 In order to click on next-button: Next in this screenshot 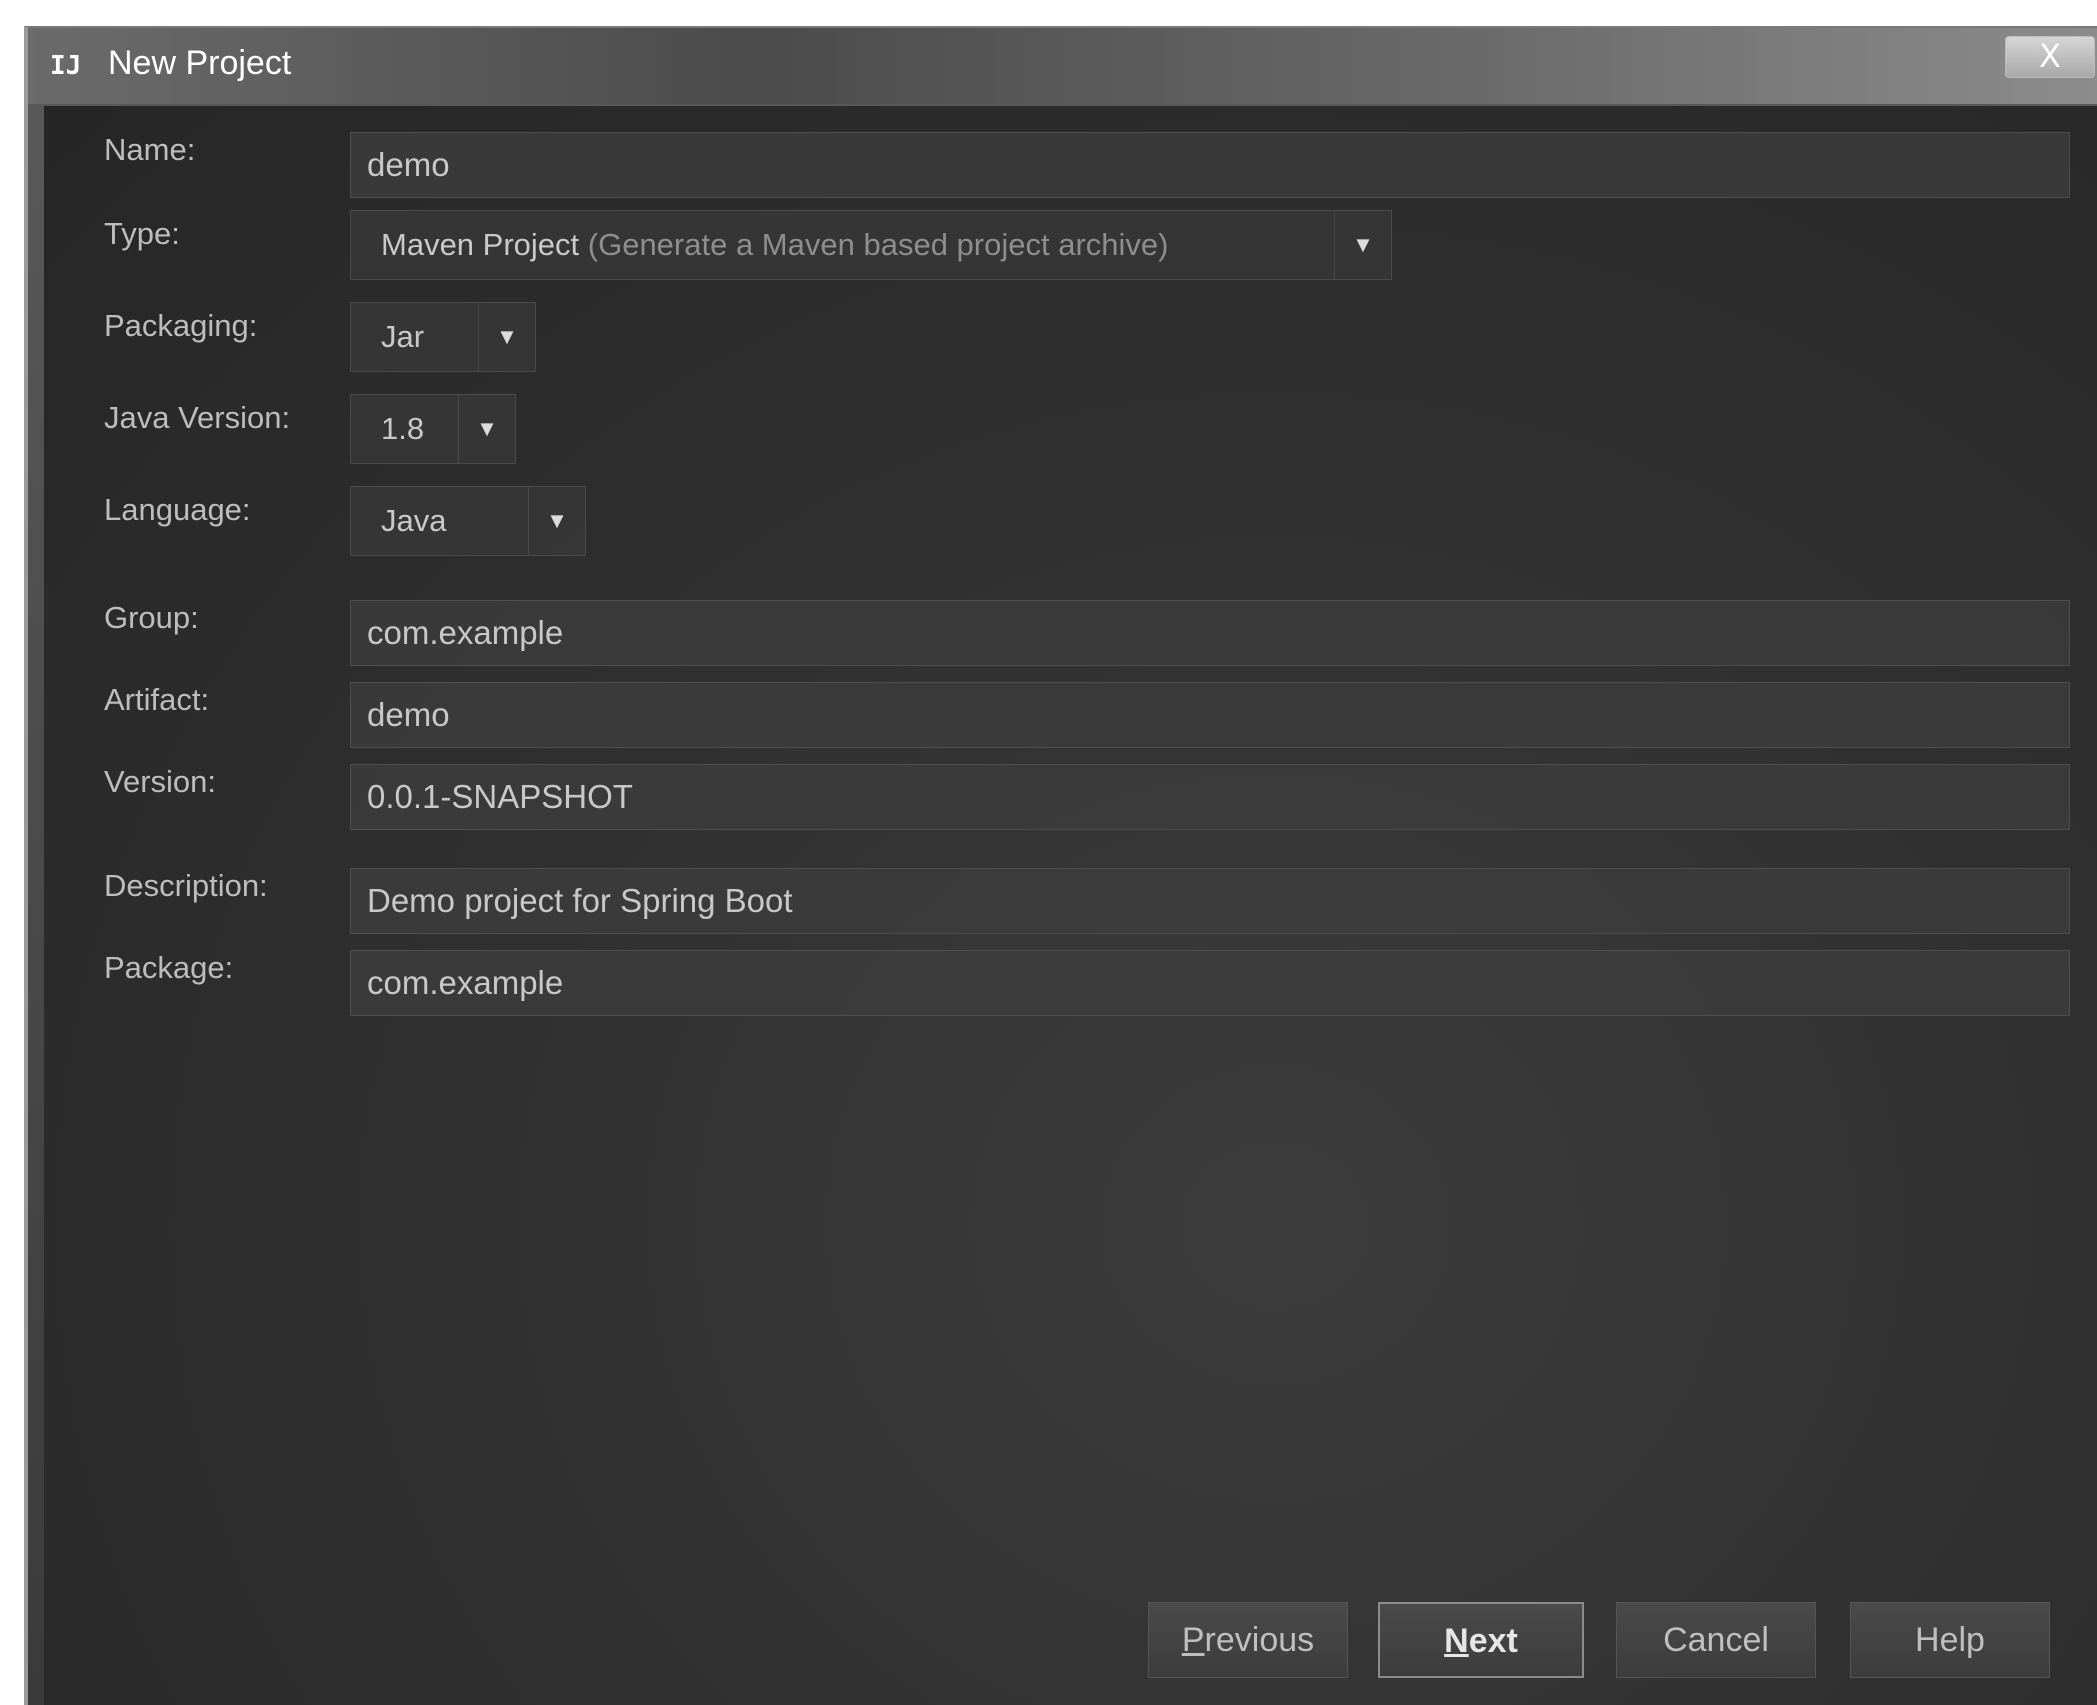, I will do `click(1481, 1640)`.